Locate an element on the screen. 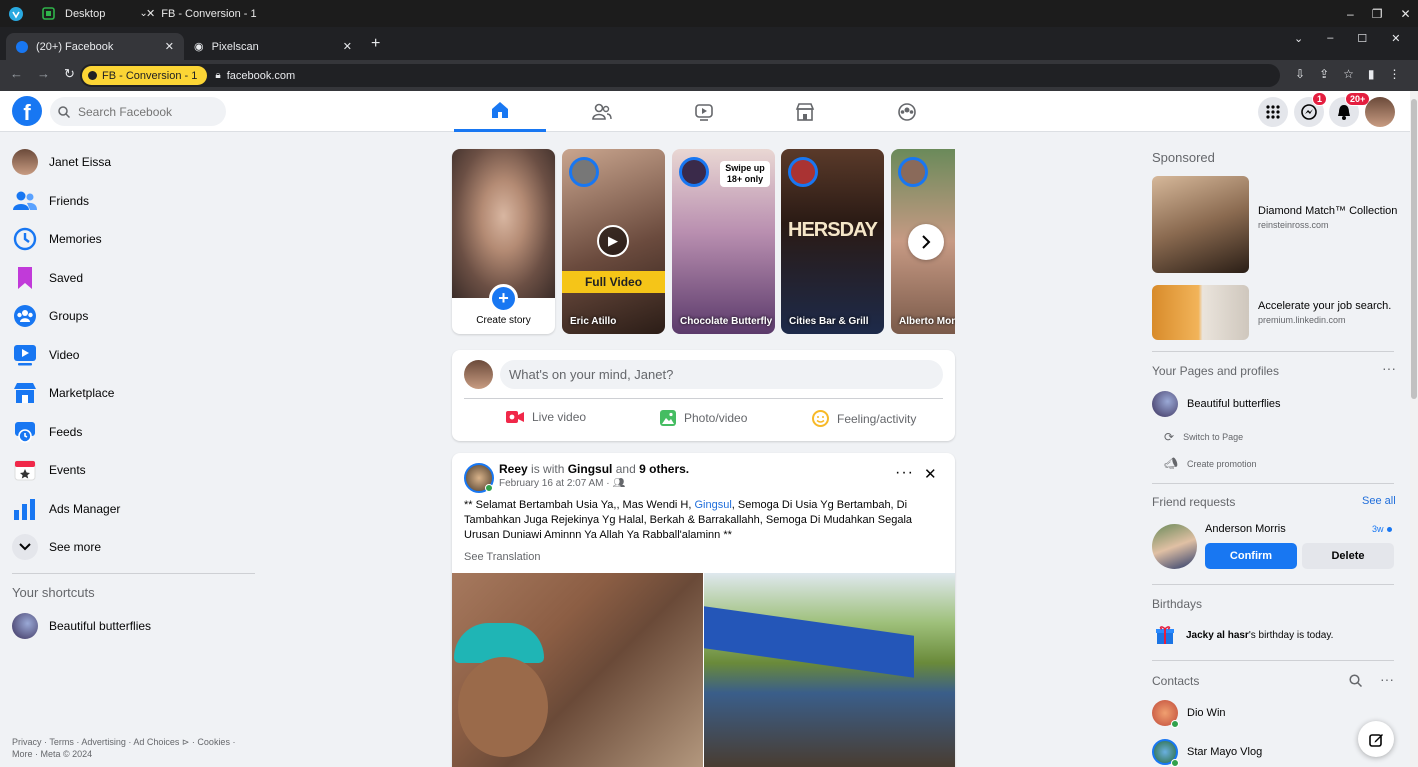 The width and height of the screenshot is (1418, 767). sidebar-item-feeds: Feeds is located at coordinates (47, 432).